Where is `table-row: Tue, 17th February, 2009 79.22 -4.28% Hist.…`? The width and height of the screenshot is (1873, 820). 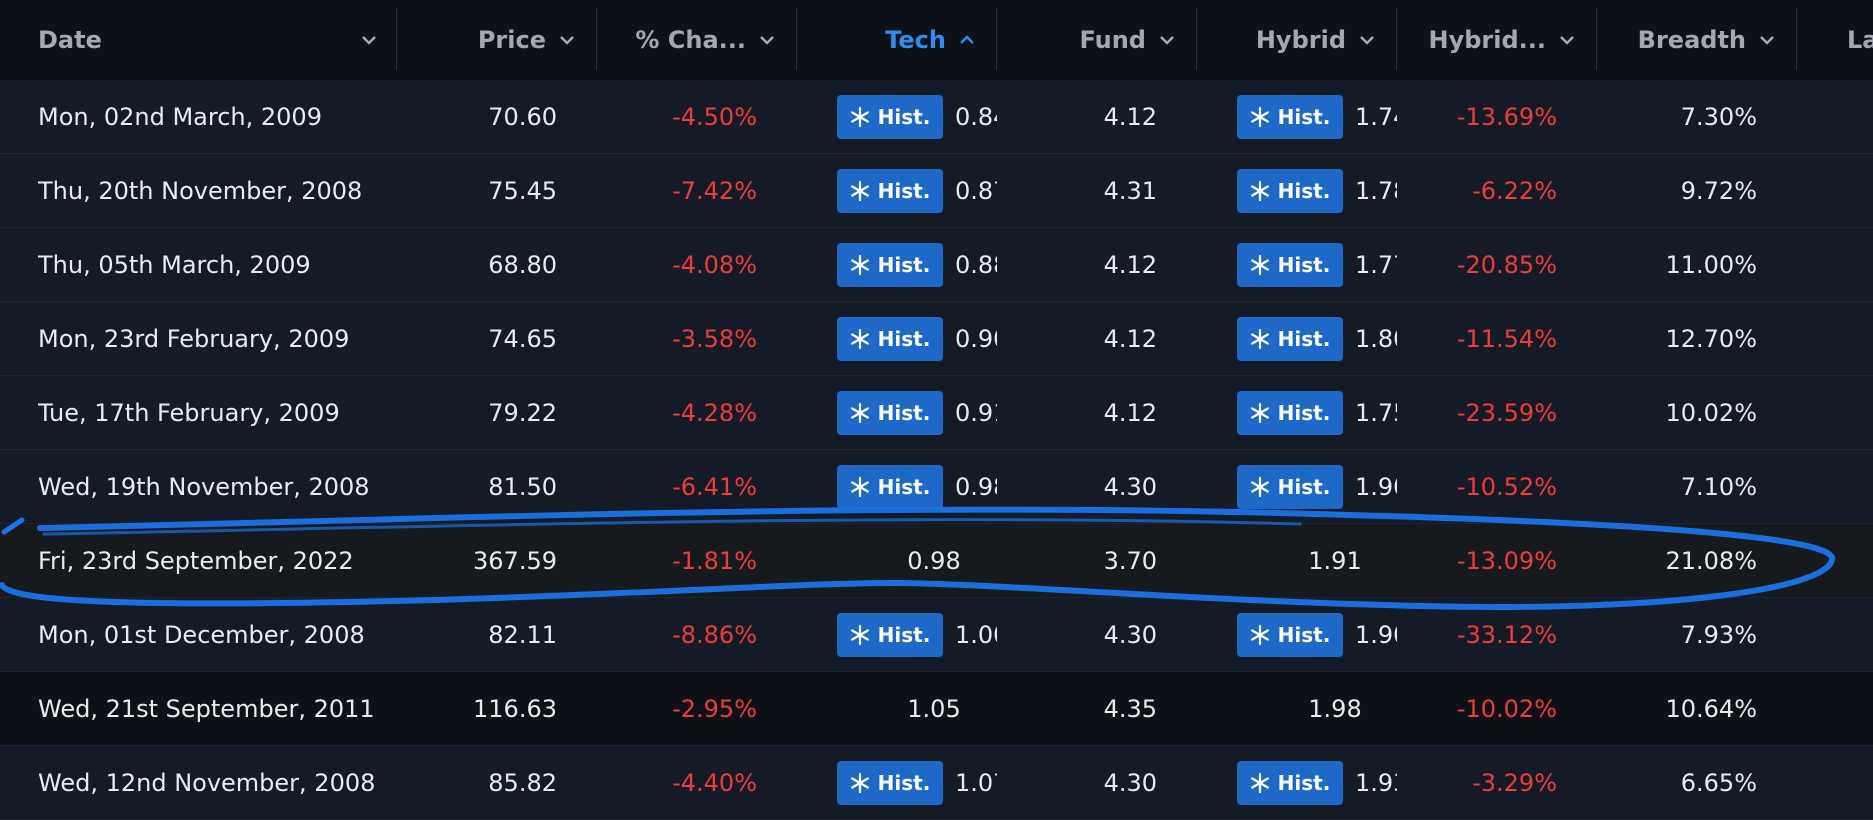
table-row: Tue, 17th February, 2009 79.22 -4.28% Hist.… is located at coordinates (936, 413).